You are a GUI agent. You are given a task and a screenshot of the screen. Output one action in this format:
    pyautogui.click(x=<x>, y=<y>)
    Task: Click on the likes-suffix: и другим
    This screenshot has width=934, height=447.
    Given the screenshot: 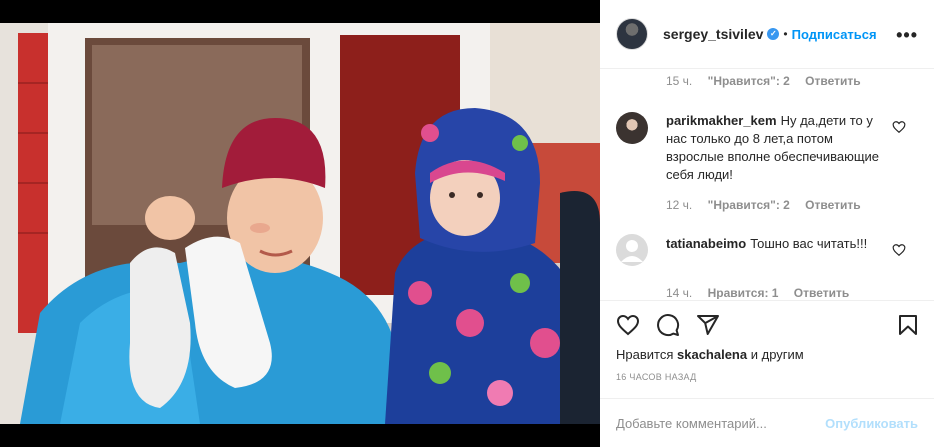 What is the action you would take?
    pyautogui.click(x=777, y=354)
    